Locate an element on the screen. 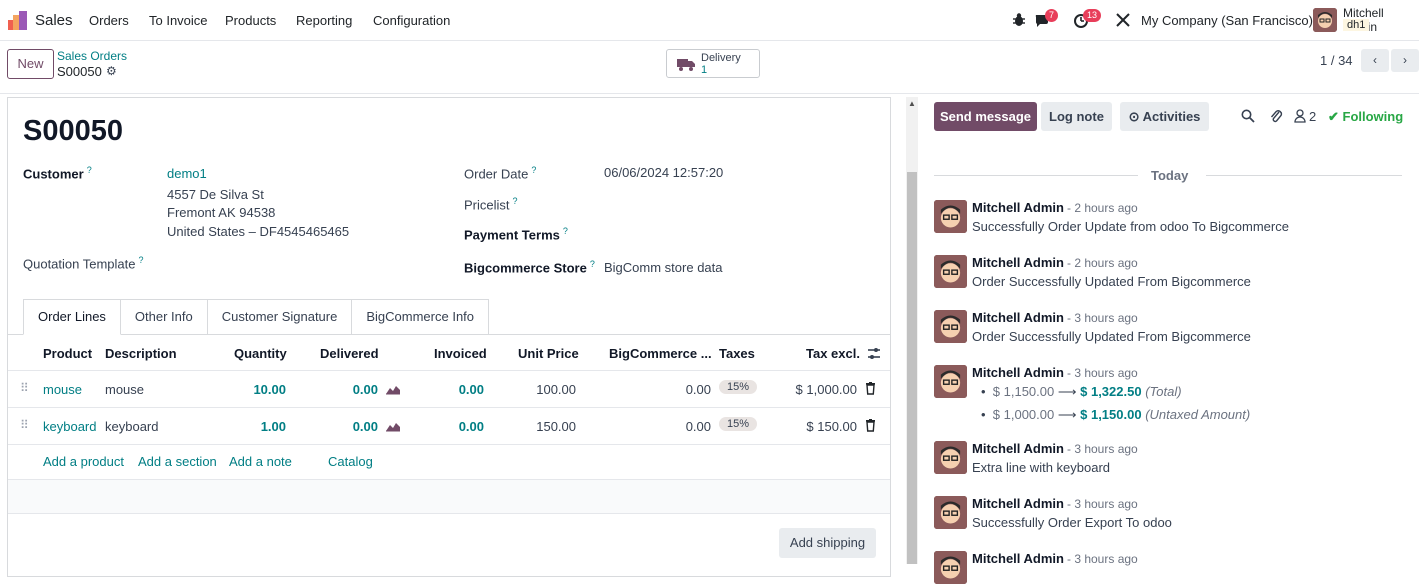  activities-button: ⊙ Activities is located at coordinates (1164, 116).